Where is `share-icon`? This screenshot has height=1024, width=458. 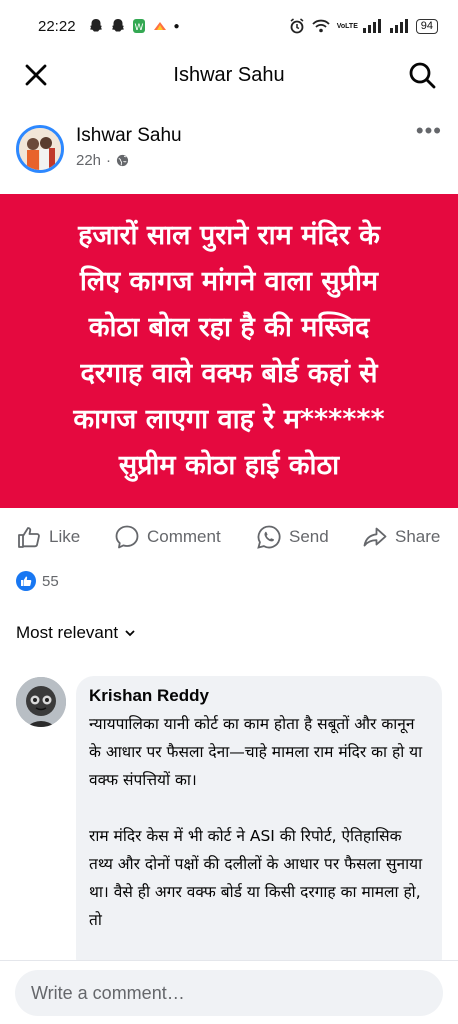
share-icon is located at coordinates (375, 537).